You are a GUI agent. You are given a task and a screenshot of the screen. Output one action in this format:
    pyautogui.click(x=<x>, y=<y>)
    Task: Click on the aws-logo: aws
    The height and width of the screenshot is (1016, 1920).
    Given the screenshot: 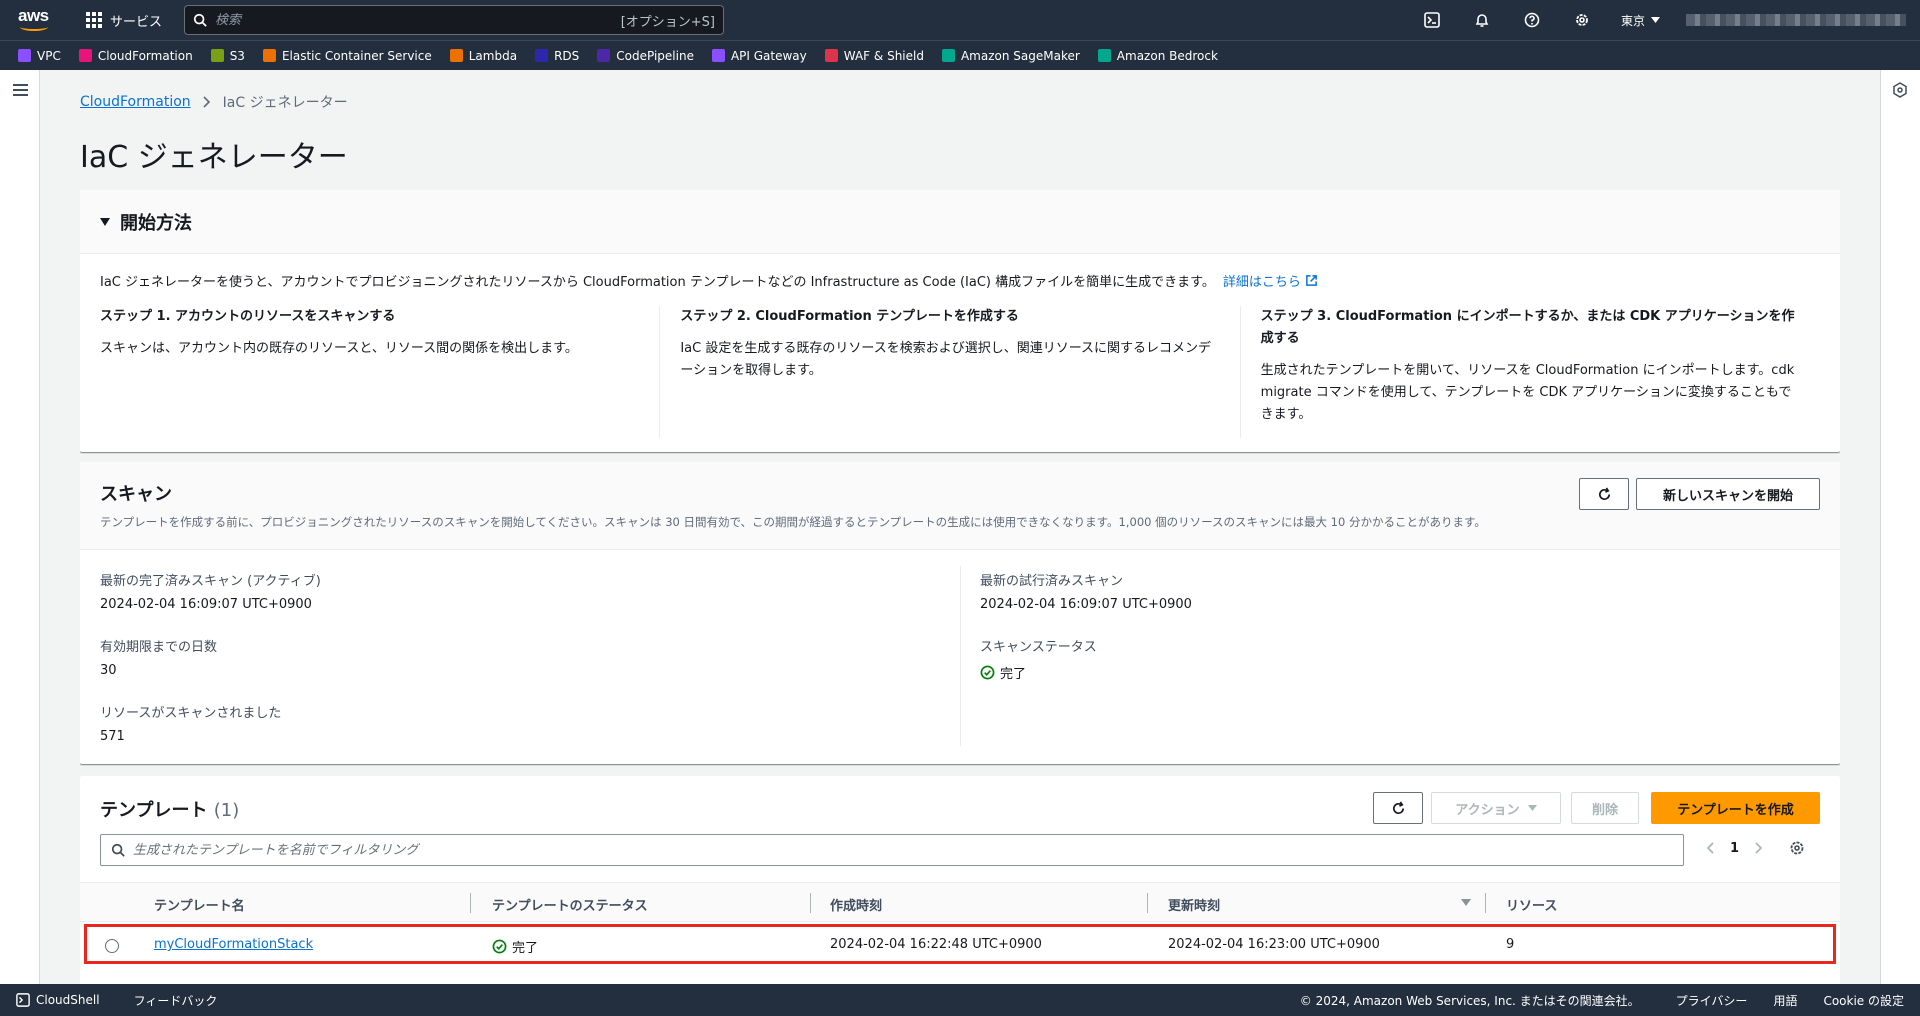 What is the action you would take?
    pyautogui.click(x=36, y=19)
    